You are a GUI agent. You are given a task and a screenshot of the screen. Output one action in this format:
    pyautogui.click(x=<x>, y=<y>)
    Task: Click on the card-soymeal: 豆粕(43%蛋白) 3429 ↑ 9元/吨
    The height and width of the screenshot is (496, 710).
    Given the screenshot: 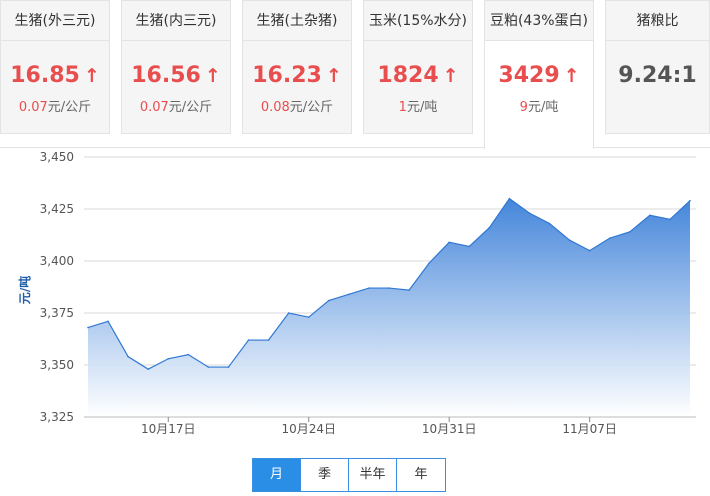 What is the action you would take?
    pyautogui.click(x=539, y=74)
    